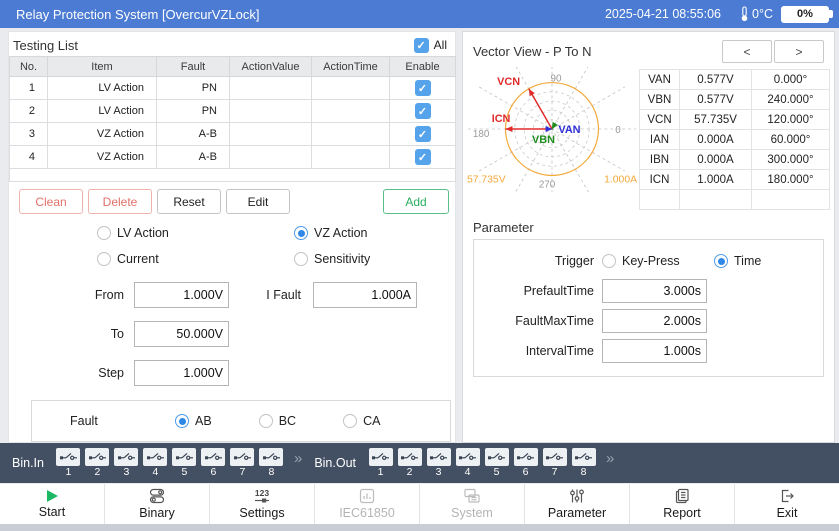 Image resolution: width=839 pixels, height=531 pixels. I want to click on binary-button: Binary, so click(157, 504).